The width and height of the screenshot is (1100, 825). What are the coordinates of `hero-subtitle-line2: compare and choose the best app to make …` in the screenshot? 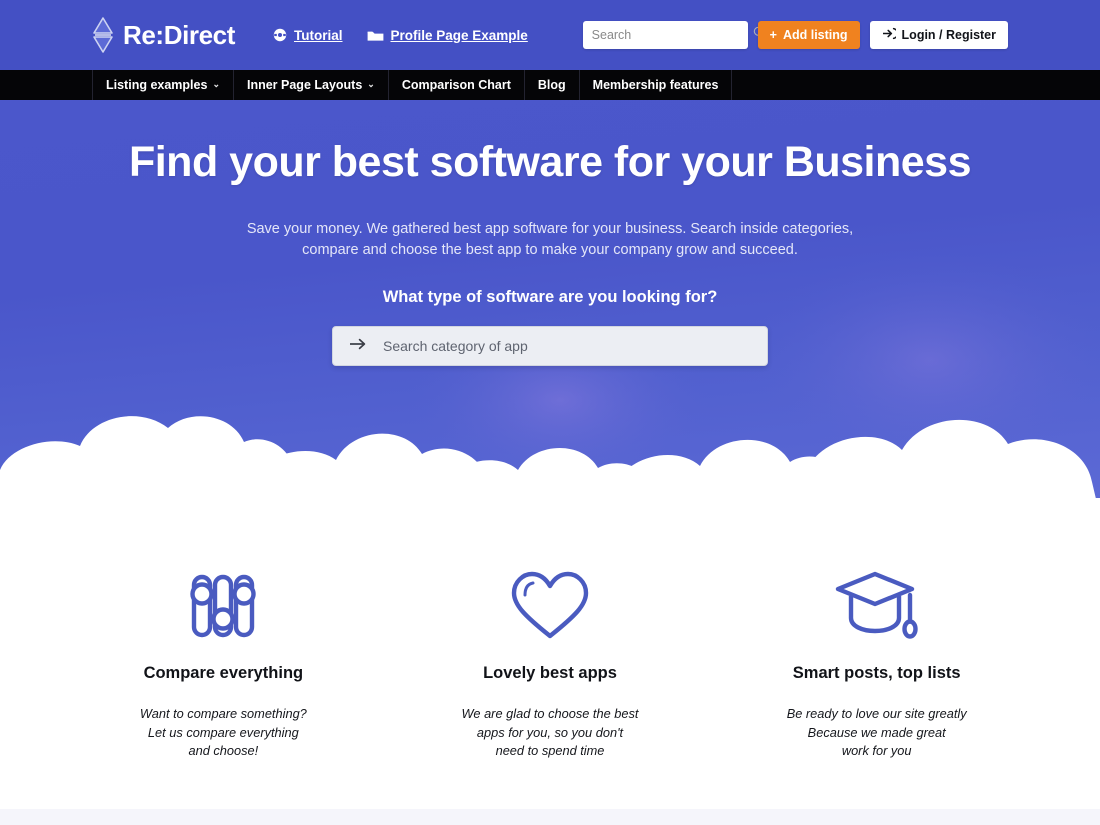 It's located at (550, 249).